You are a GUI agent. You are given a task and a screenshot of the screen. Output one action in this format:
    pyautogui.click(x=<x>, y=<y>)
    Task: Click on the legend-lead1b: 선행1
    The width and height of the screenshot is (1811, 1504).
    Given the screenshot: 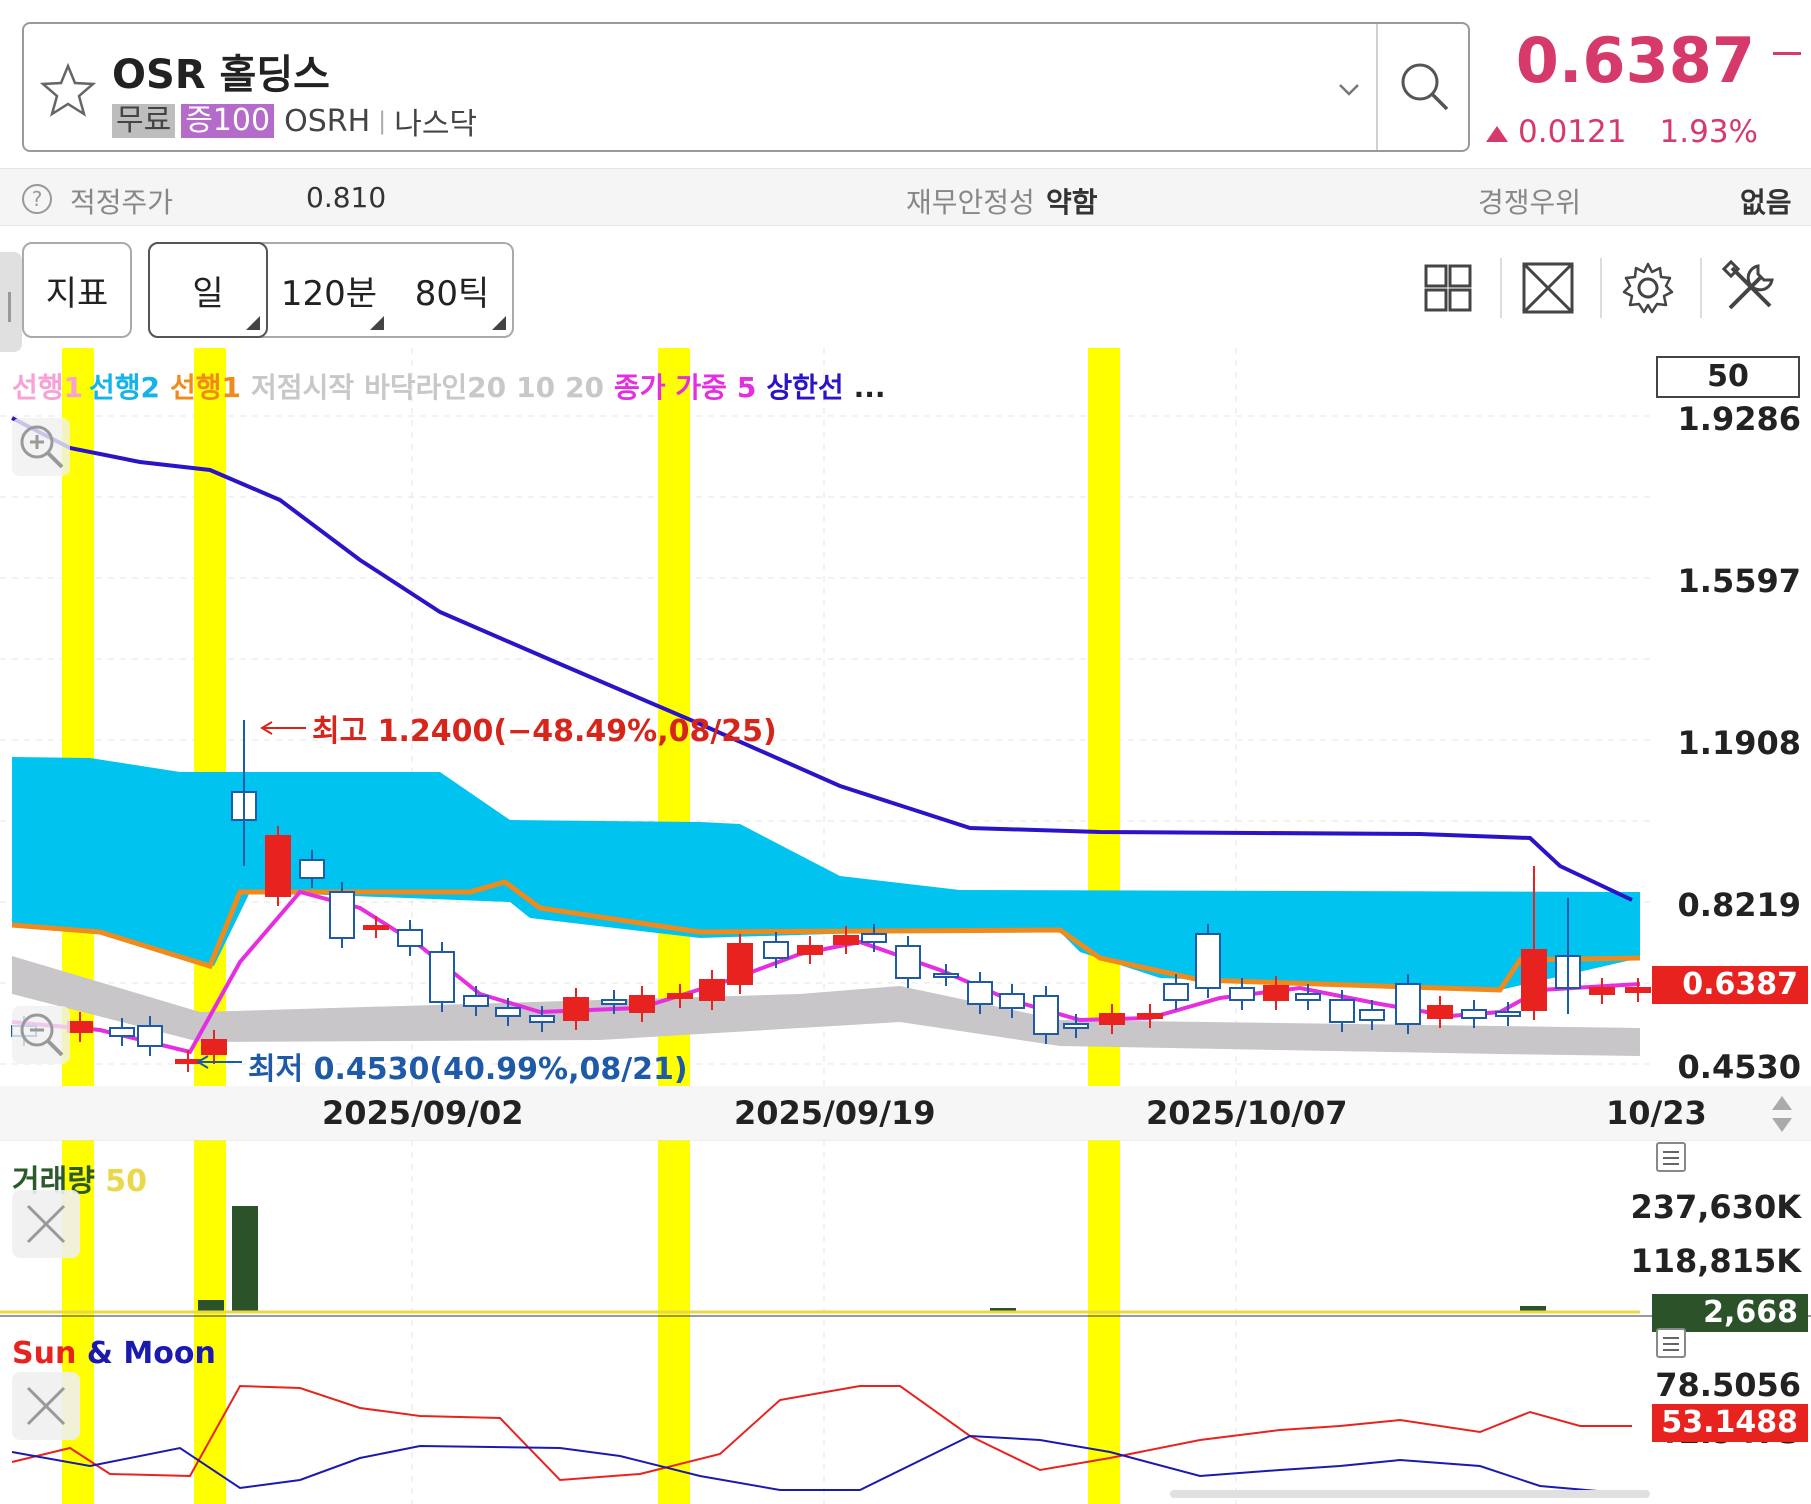 What is the action you would take?
    pyautogui.click(x=206, y=387)
    